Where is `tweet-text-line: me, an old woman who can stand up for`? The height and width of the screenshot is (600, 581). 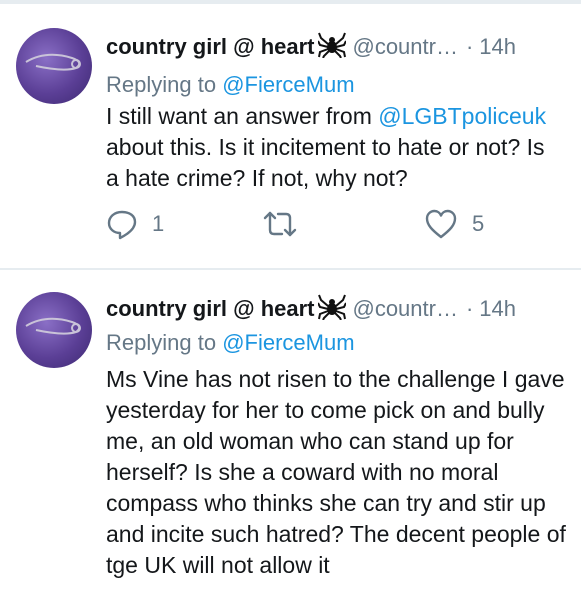 tweet-text-line: me, an old woman who can stand up for is located at coordinates (310, 441).